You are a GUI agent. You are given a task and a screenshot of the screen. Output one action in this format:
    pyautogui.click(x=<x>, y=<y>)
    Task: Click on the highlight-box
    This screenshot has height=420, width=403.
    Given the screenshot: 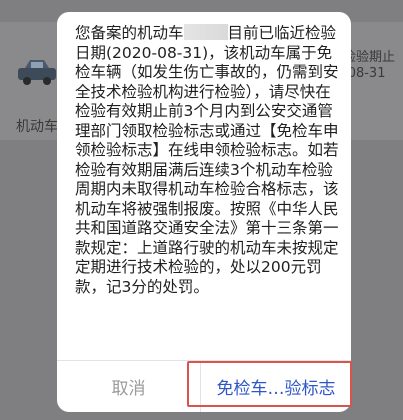 What is the action you would take?
    pyautogui.click(x=269, y=384)
    